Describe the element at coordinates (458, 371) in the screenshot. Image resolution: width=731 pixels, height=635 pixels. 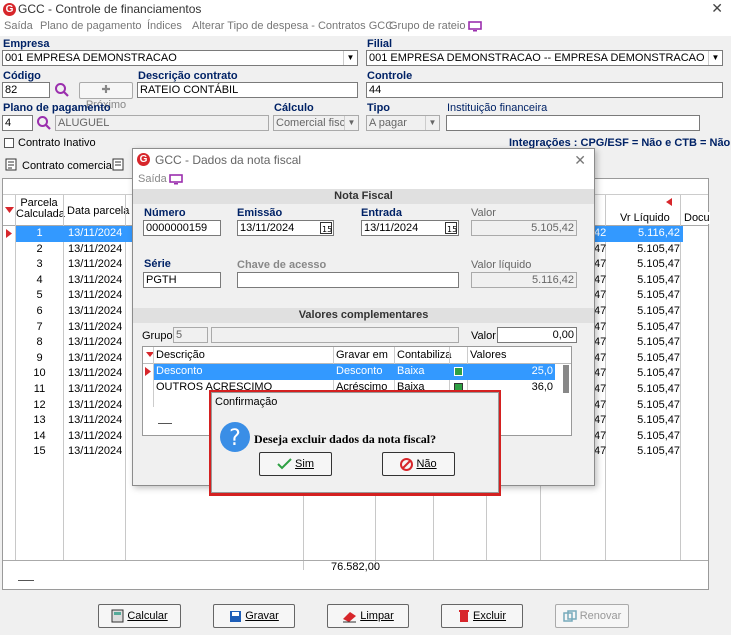
I see `vc-checkbox` at that location.